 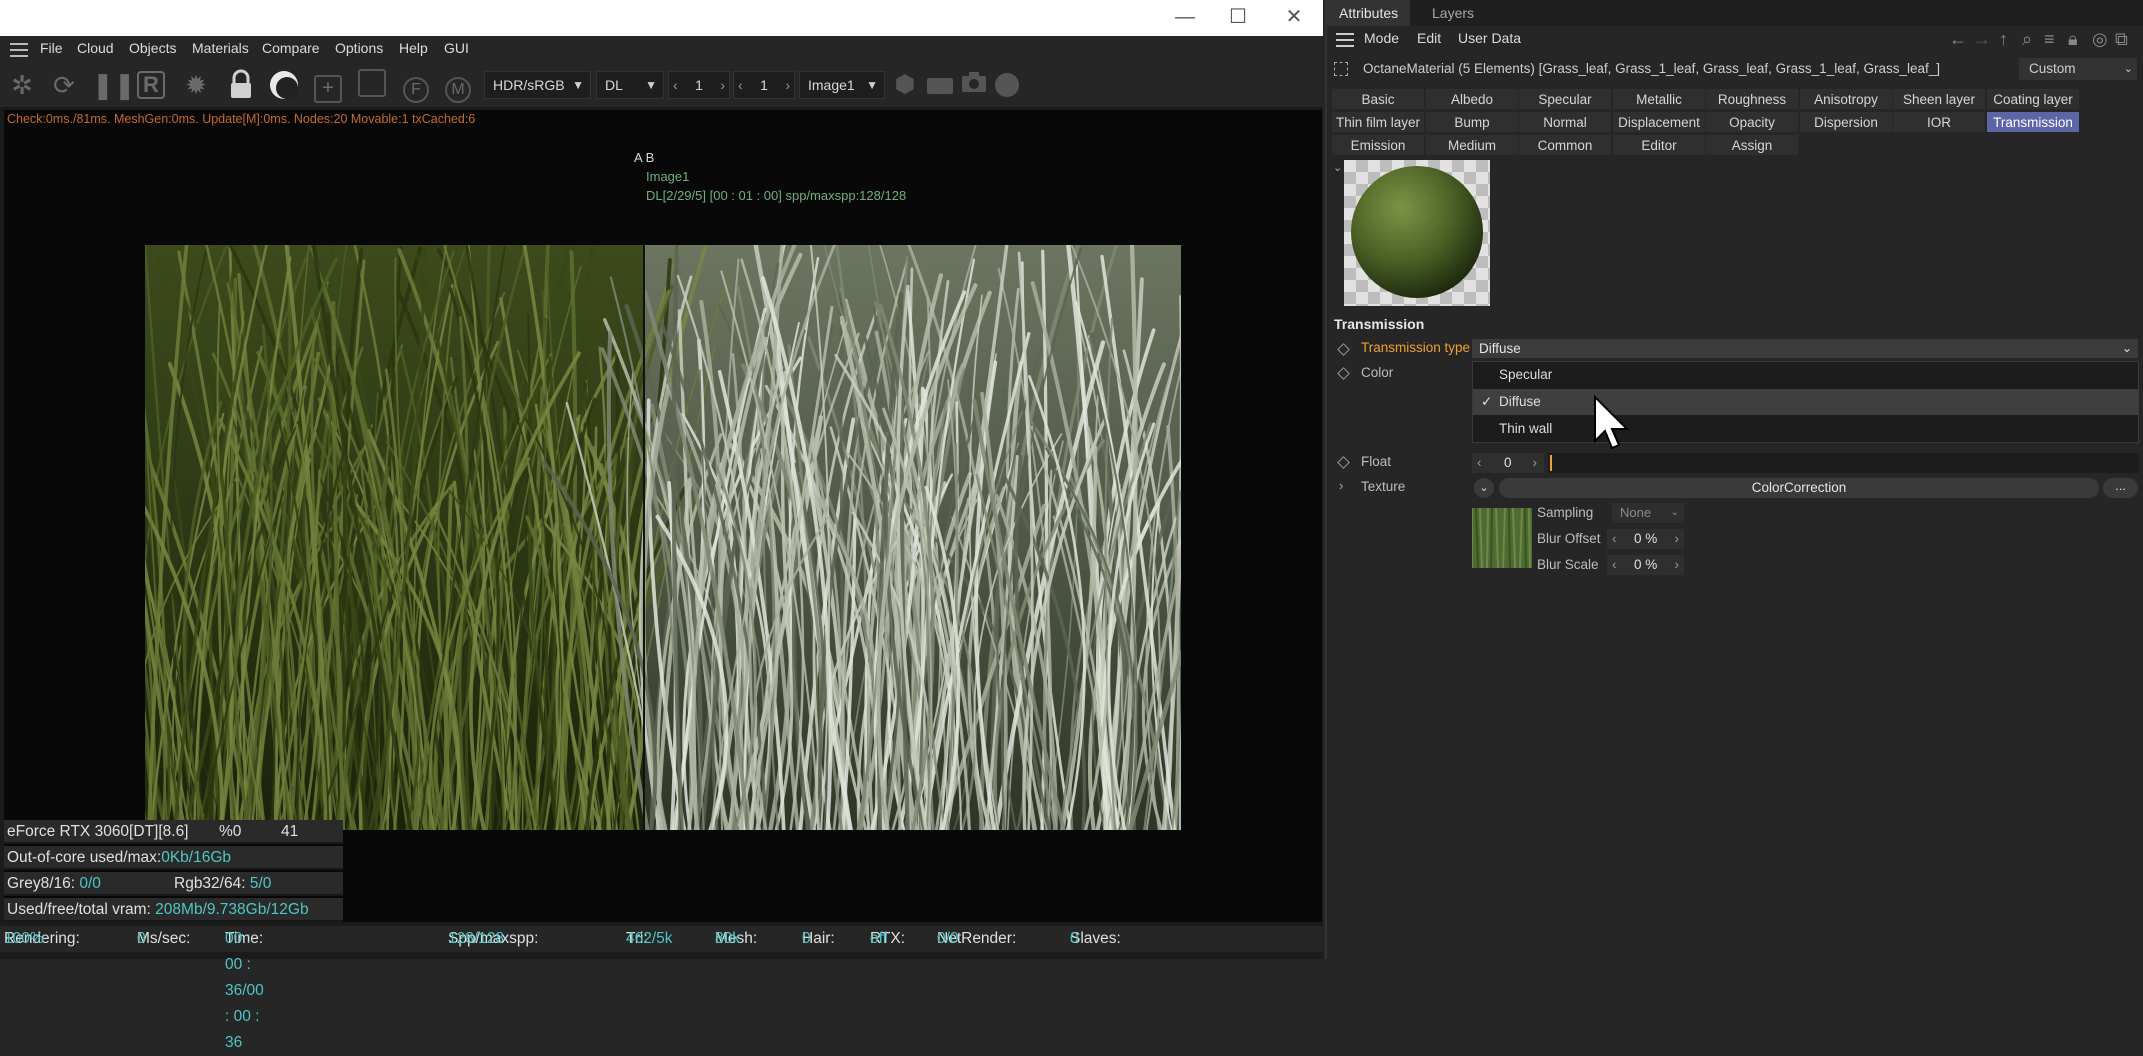 What do you see at coordinates (1378, 122) in the screenshot?
I see `prop-tab-thin-film-layer: Thin film layer` at bounding box center [1378, 122].